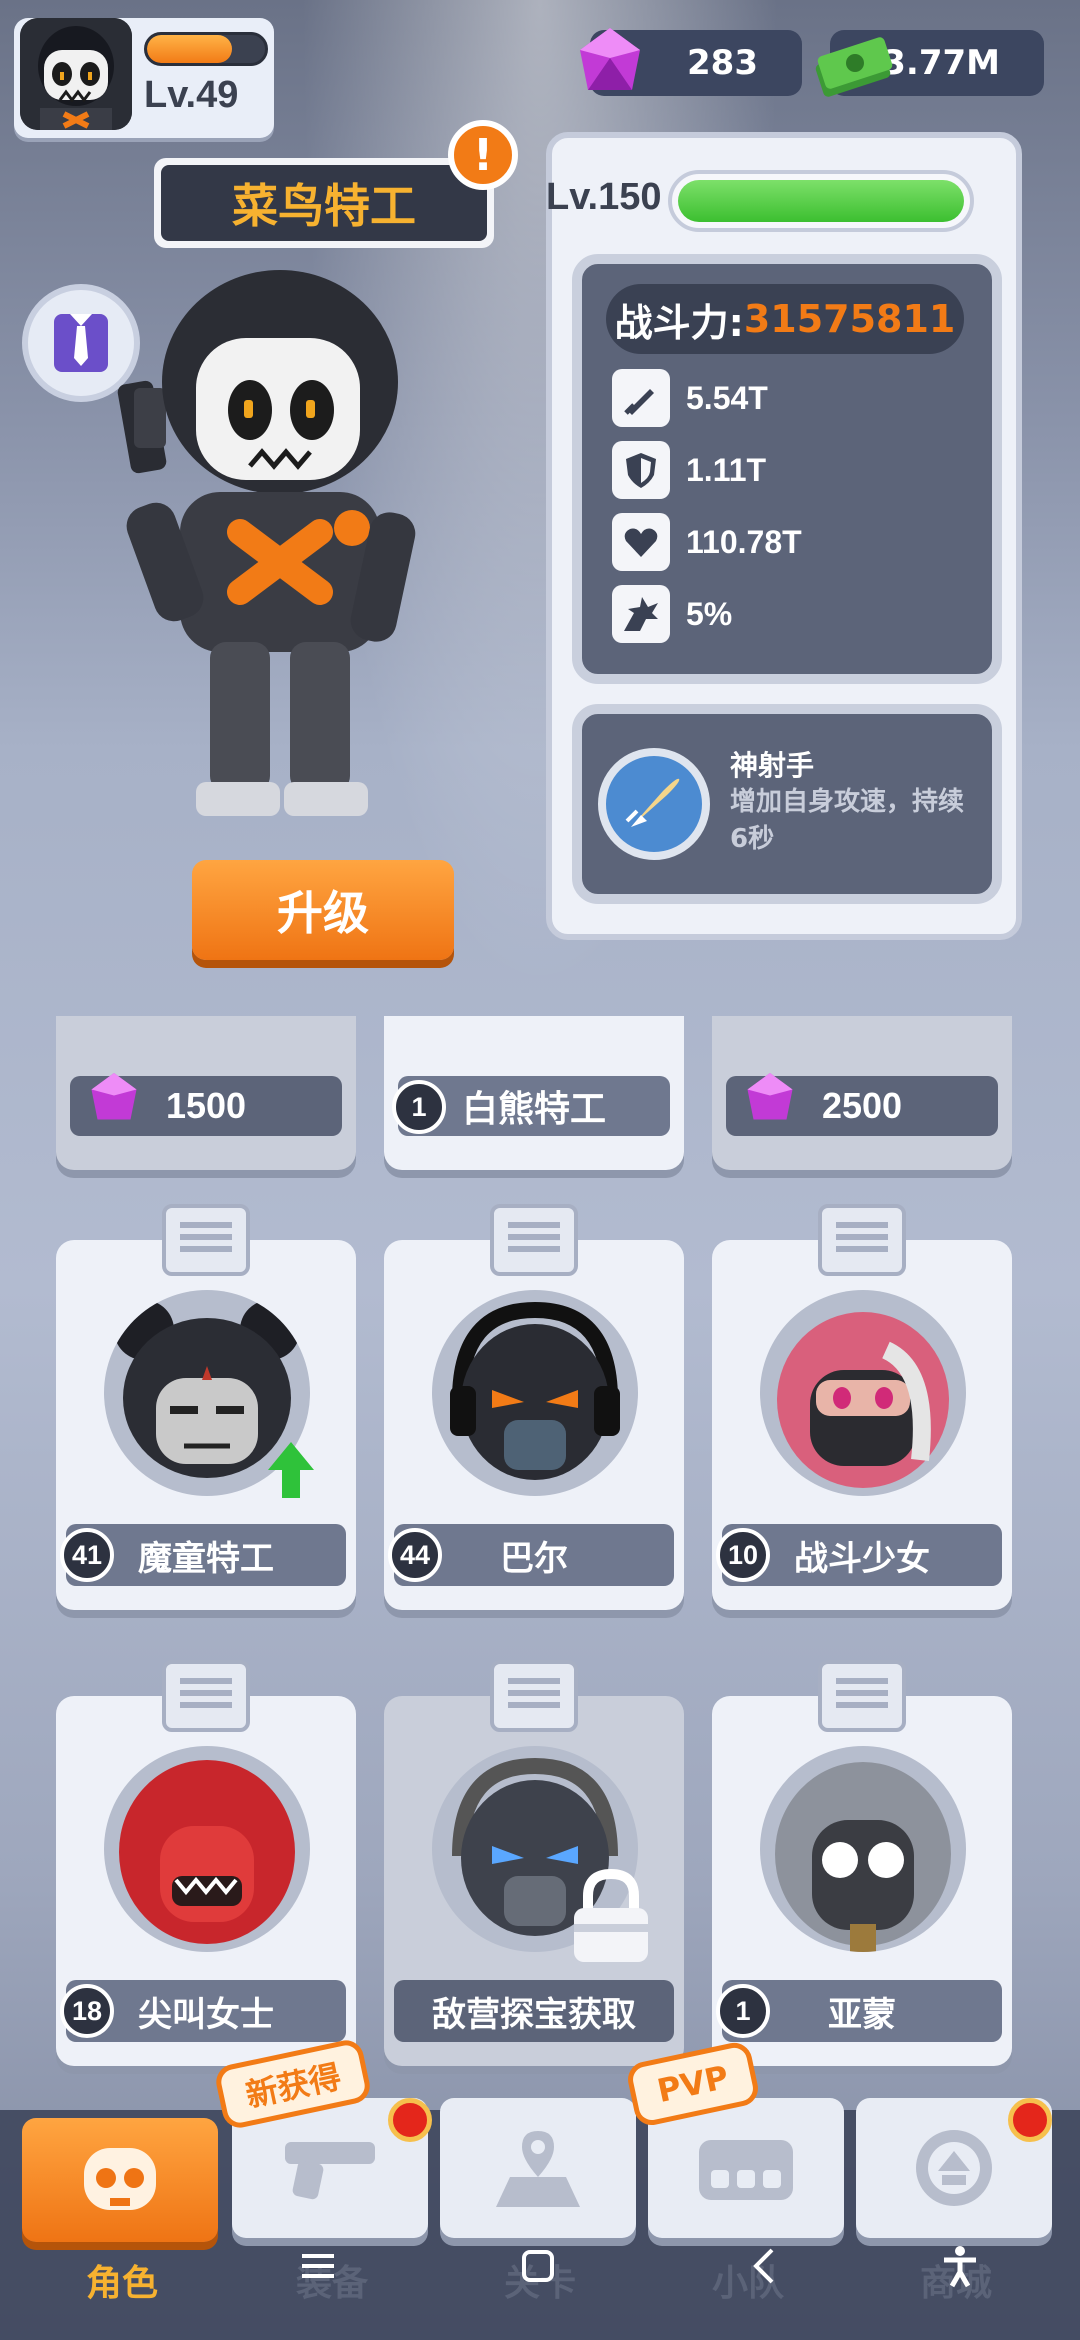 This screenshot has width=1080, height=2340. I want to click on character-label: 1 亚蒙, so click(859, 2011).